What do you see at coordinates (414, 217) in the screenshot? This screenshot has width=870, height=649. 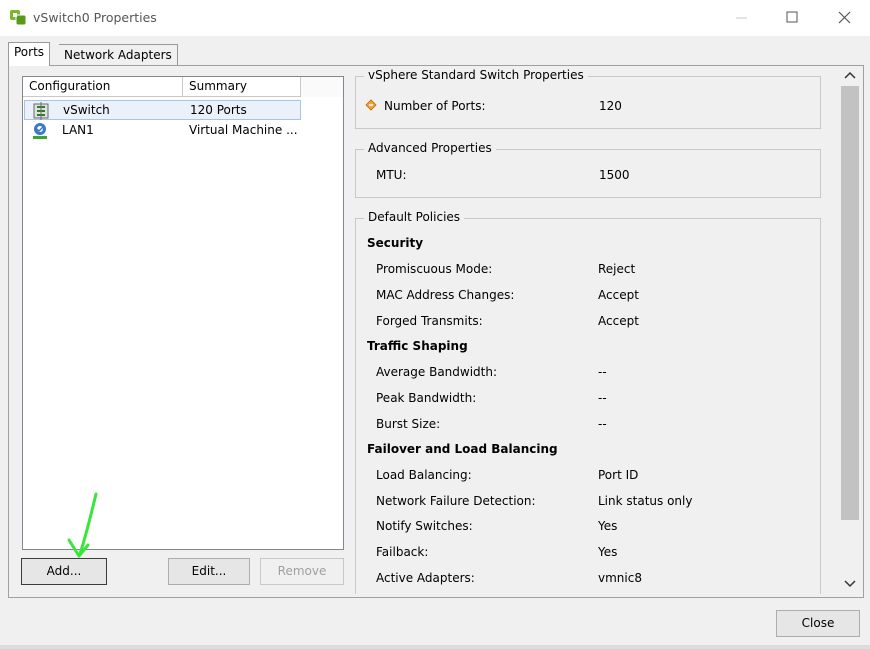 I see `group-legend: Default Policies` at bounding box center [414, 217].